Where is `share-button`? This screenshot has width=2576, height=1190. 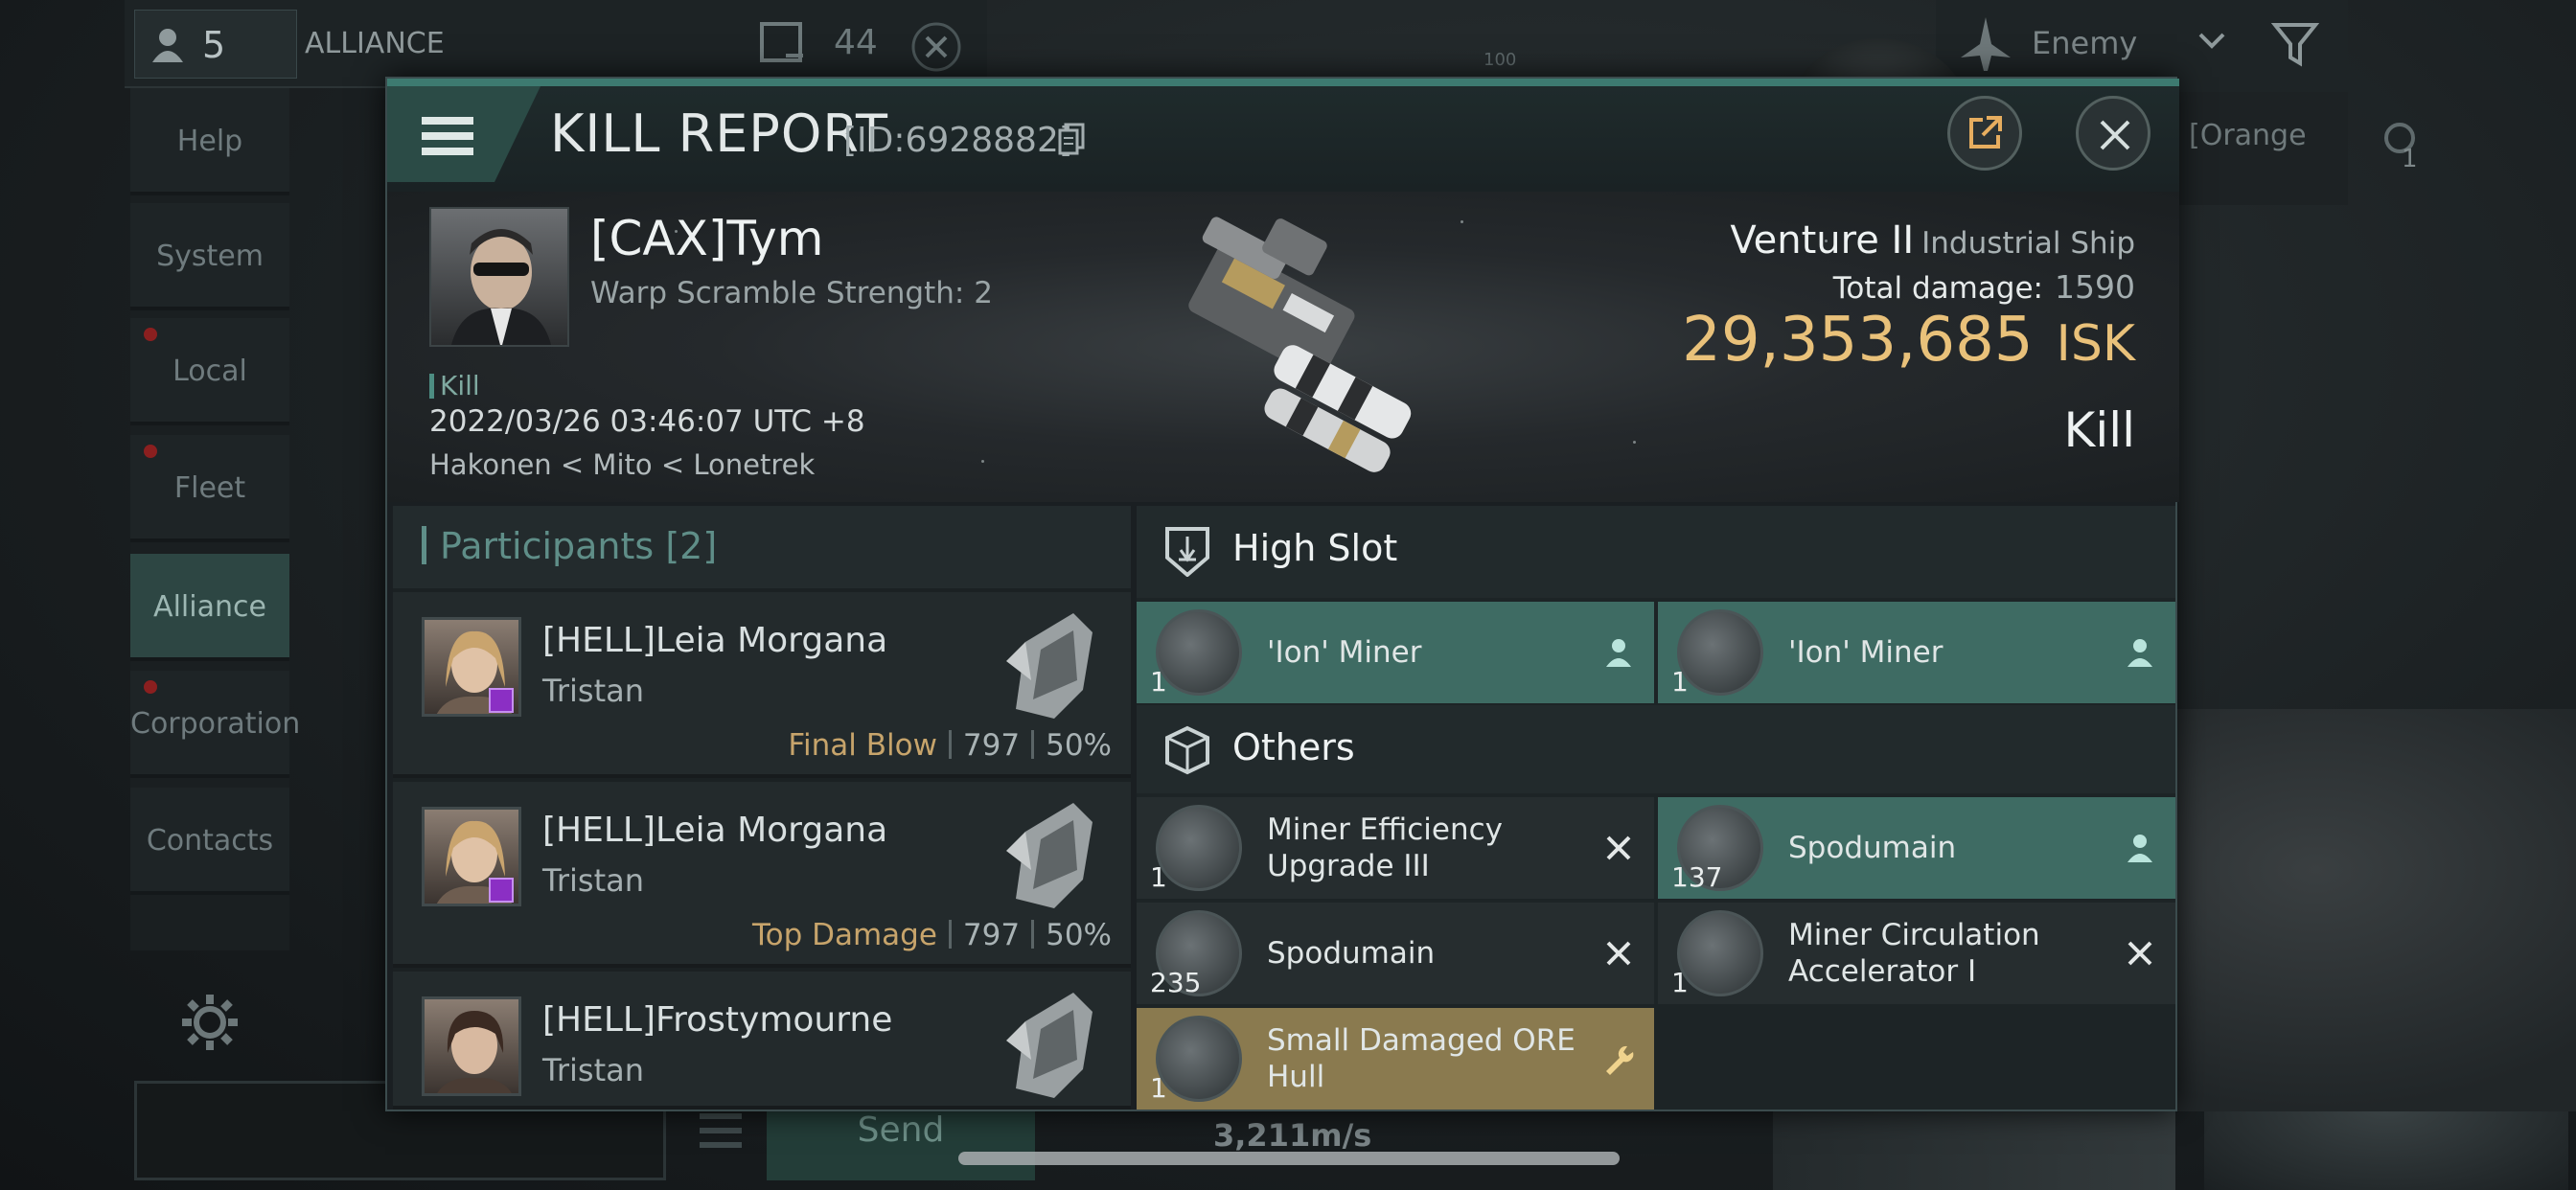 share-button is located at coordinates (1984, 133).